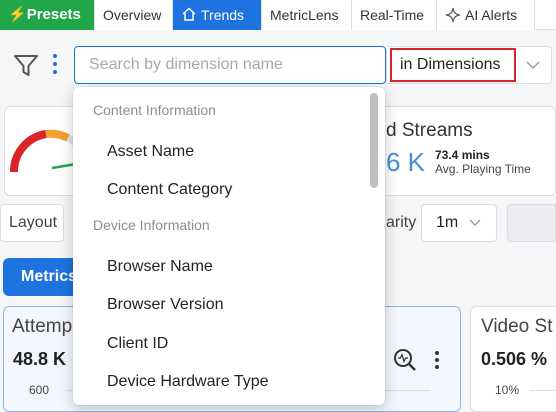 This screenshot has width=556, height=412. Describe the element at coordinates (40, 359) in the screenshot. I see `metric-card-value: 48.8 K` at that location.